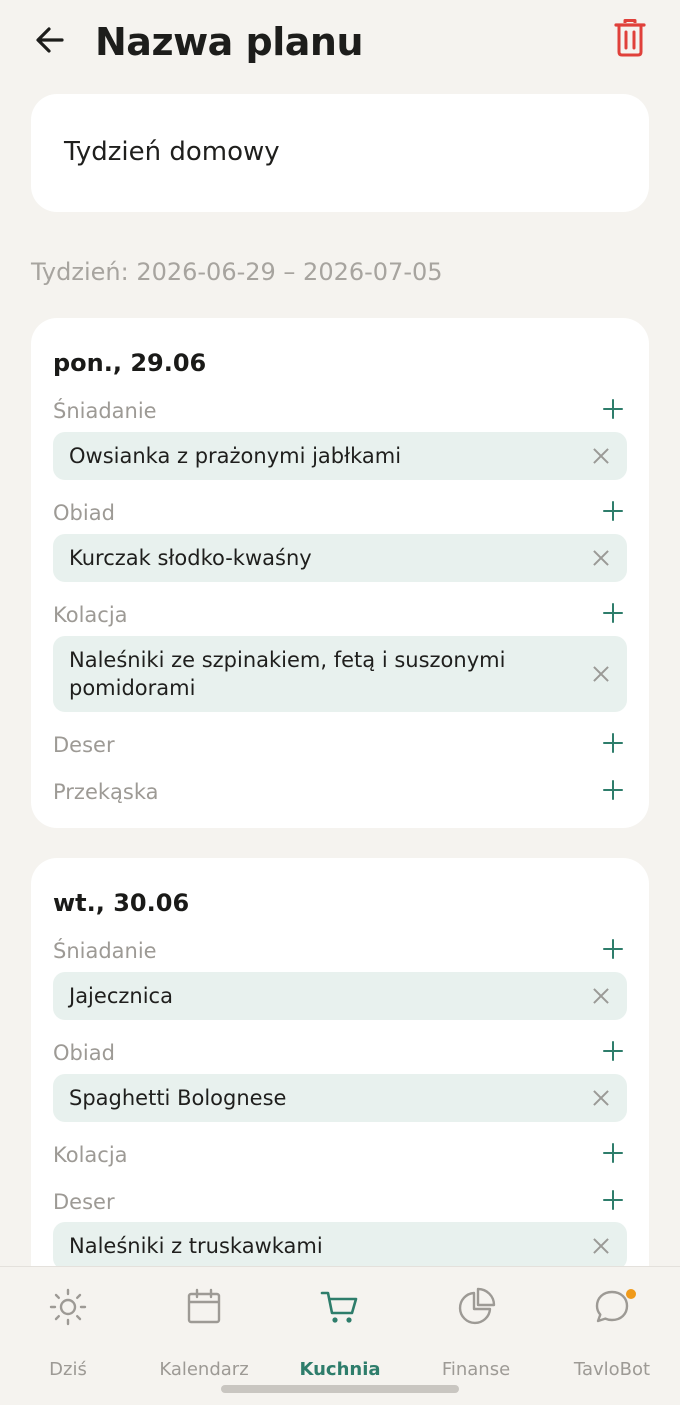  Describe the element at coordinates (204, 1369) in the screenshot. I see `nav-label: Kalendarz` at that location.